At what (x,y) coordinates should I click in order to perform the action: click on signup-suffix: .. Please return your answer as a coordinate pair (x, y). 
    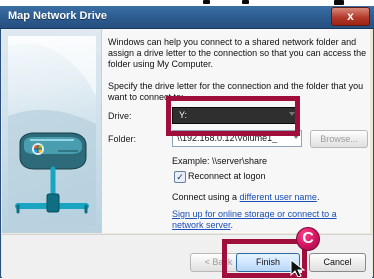
    Looking at the image, I should click on (232, 225).